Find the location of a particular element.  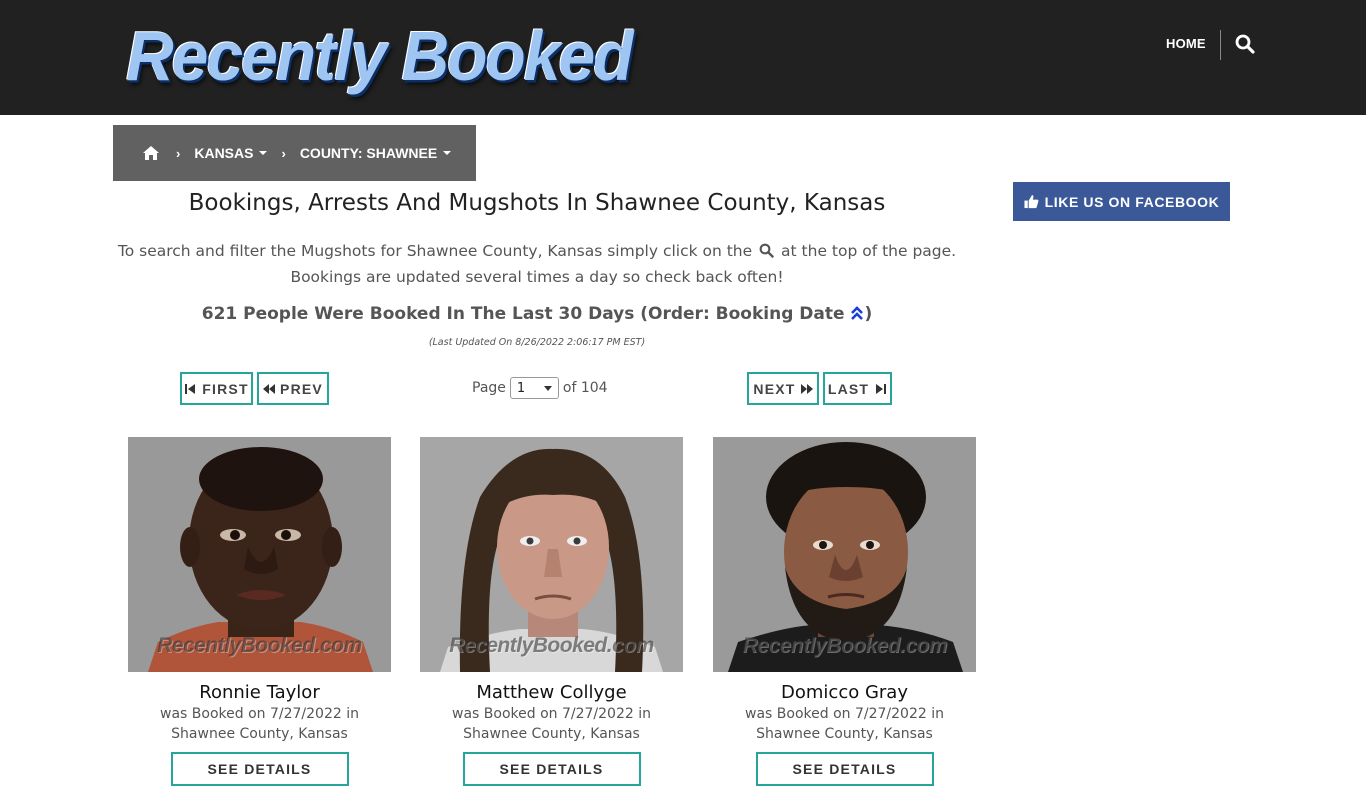

prev-page-label: PREV is located at coordinates (301, 388).